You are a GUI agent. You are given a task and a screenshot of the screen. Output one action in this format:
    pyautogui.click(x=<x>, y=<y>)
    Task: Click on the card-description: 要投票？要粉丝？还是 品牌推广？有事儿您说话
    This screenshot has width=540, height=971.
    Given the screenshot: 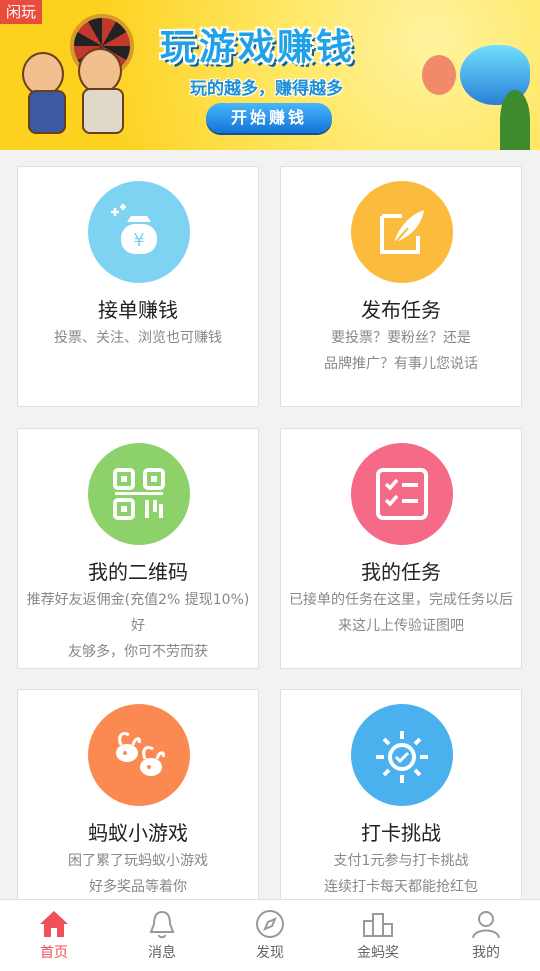 What is the action you would take?
    pyautogui.click(x=401, y=351)
    